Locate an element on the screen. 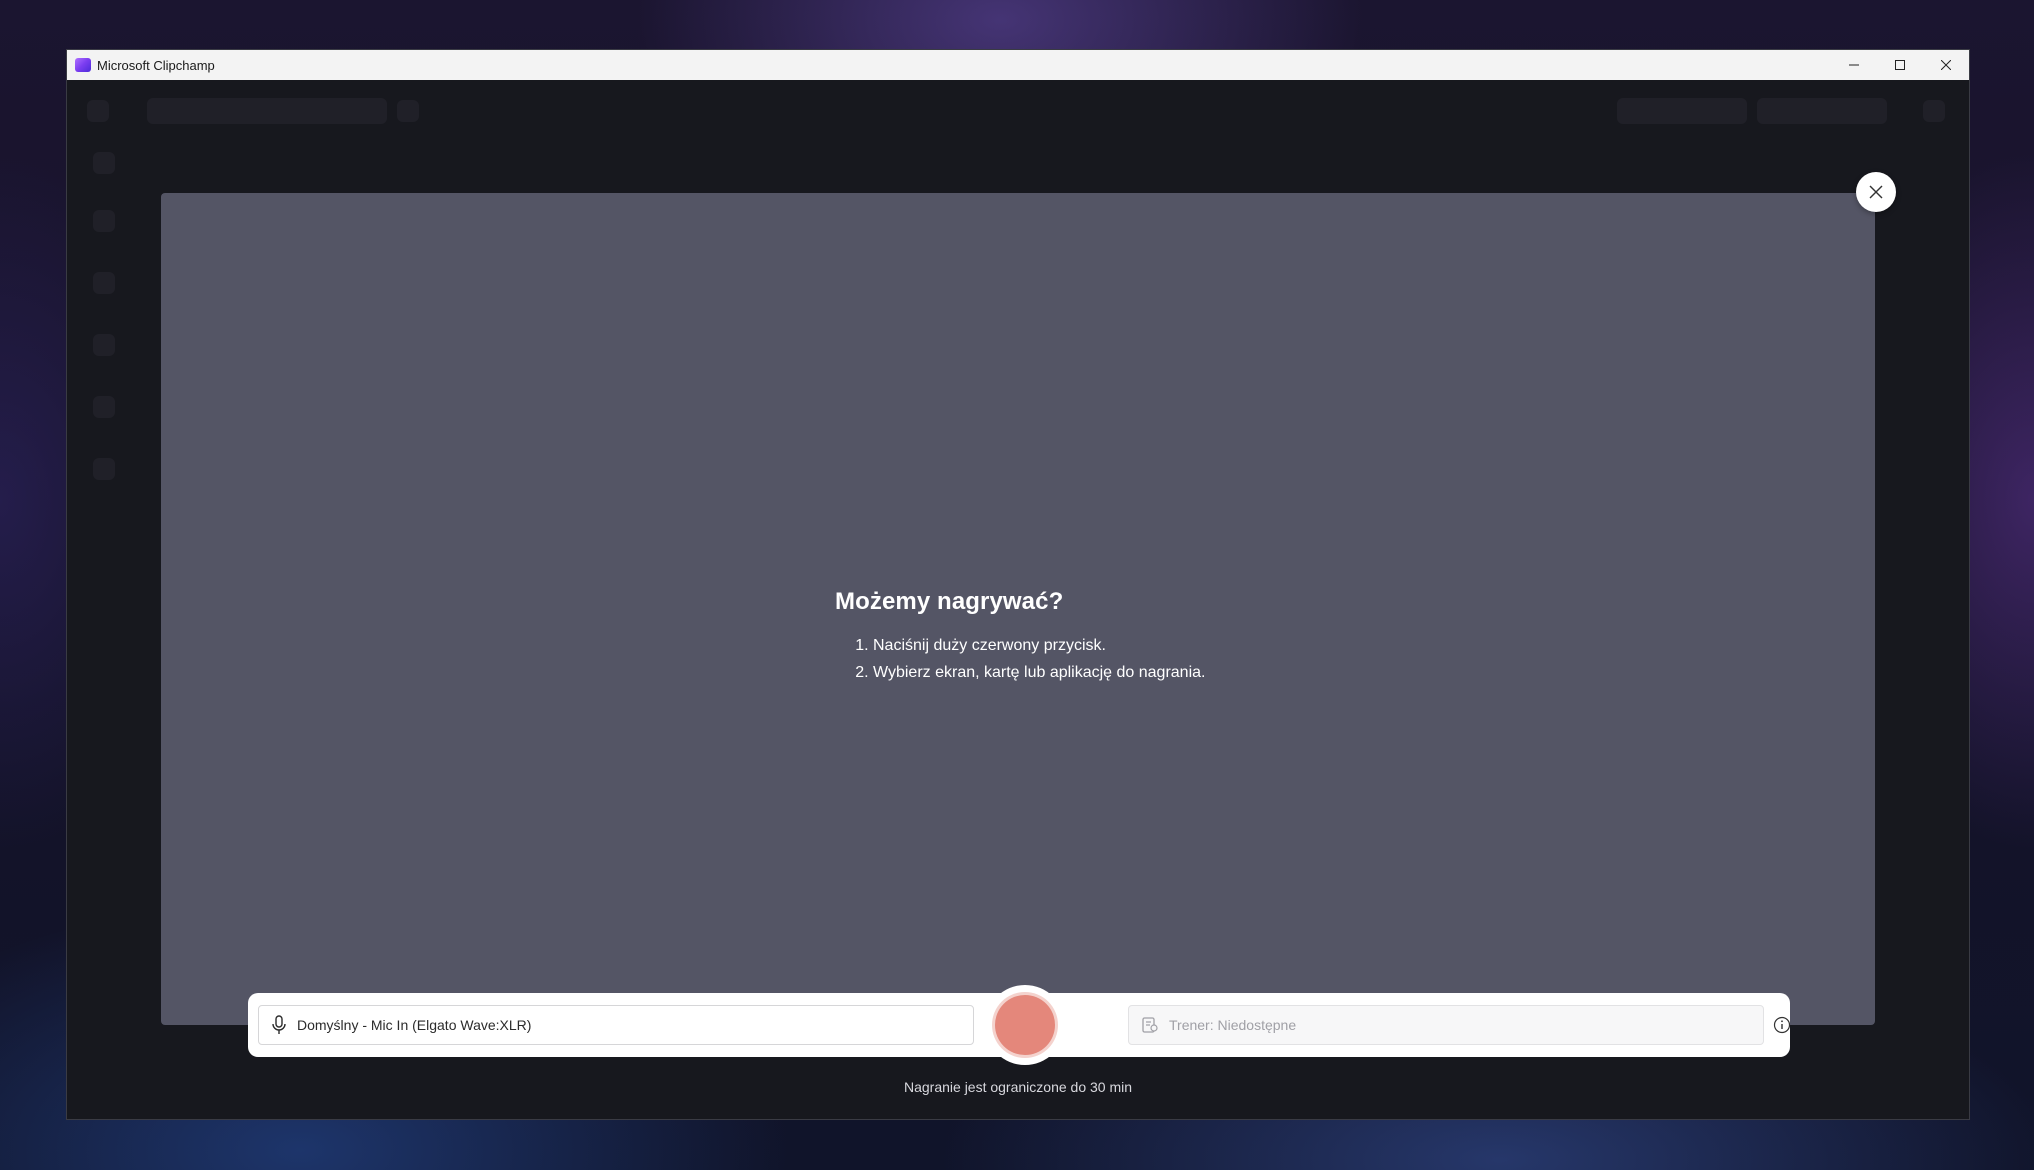  window-close-button is located at coordinates (1946, 65).